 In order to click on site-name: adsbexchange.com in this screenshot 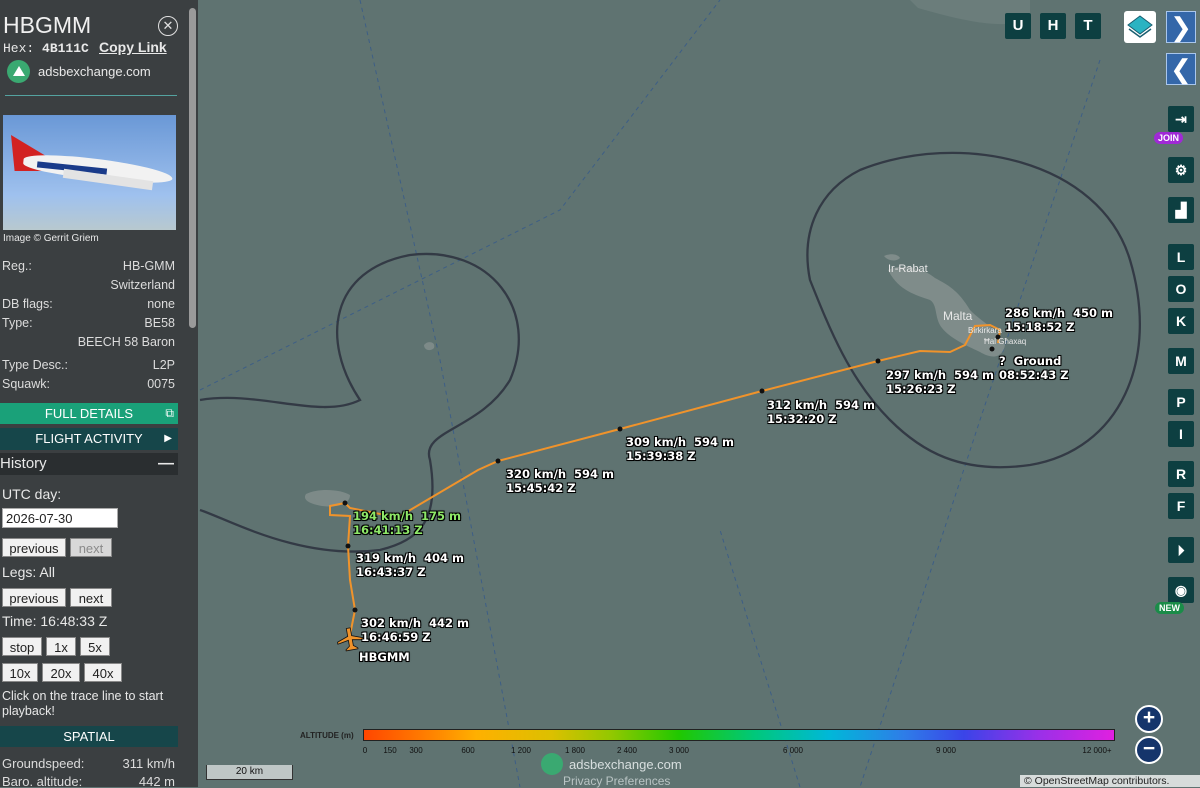, I will do `click(94, 71)`.